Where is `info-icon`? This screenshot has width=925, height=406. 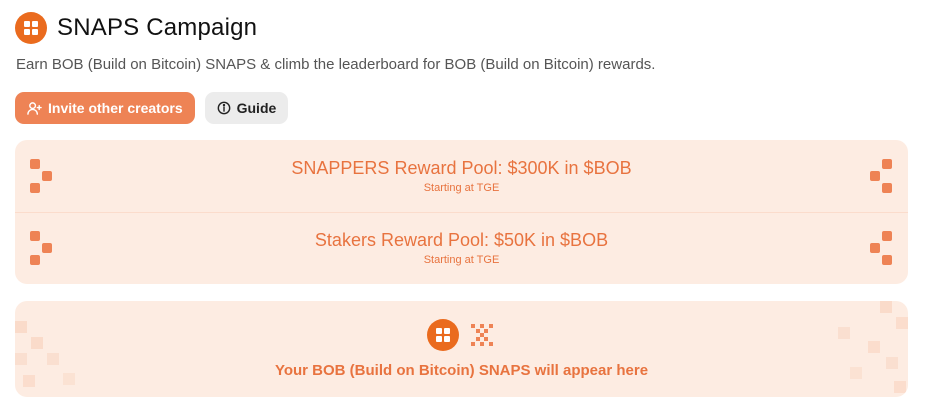
info-icon is located at coordinates (223, 108).